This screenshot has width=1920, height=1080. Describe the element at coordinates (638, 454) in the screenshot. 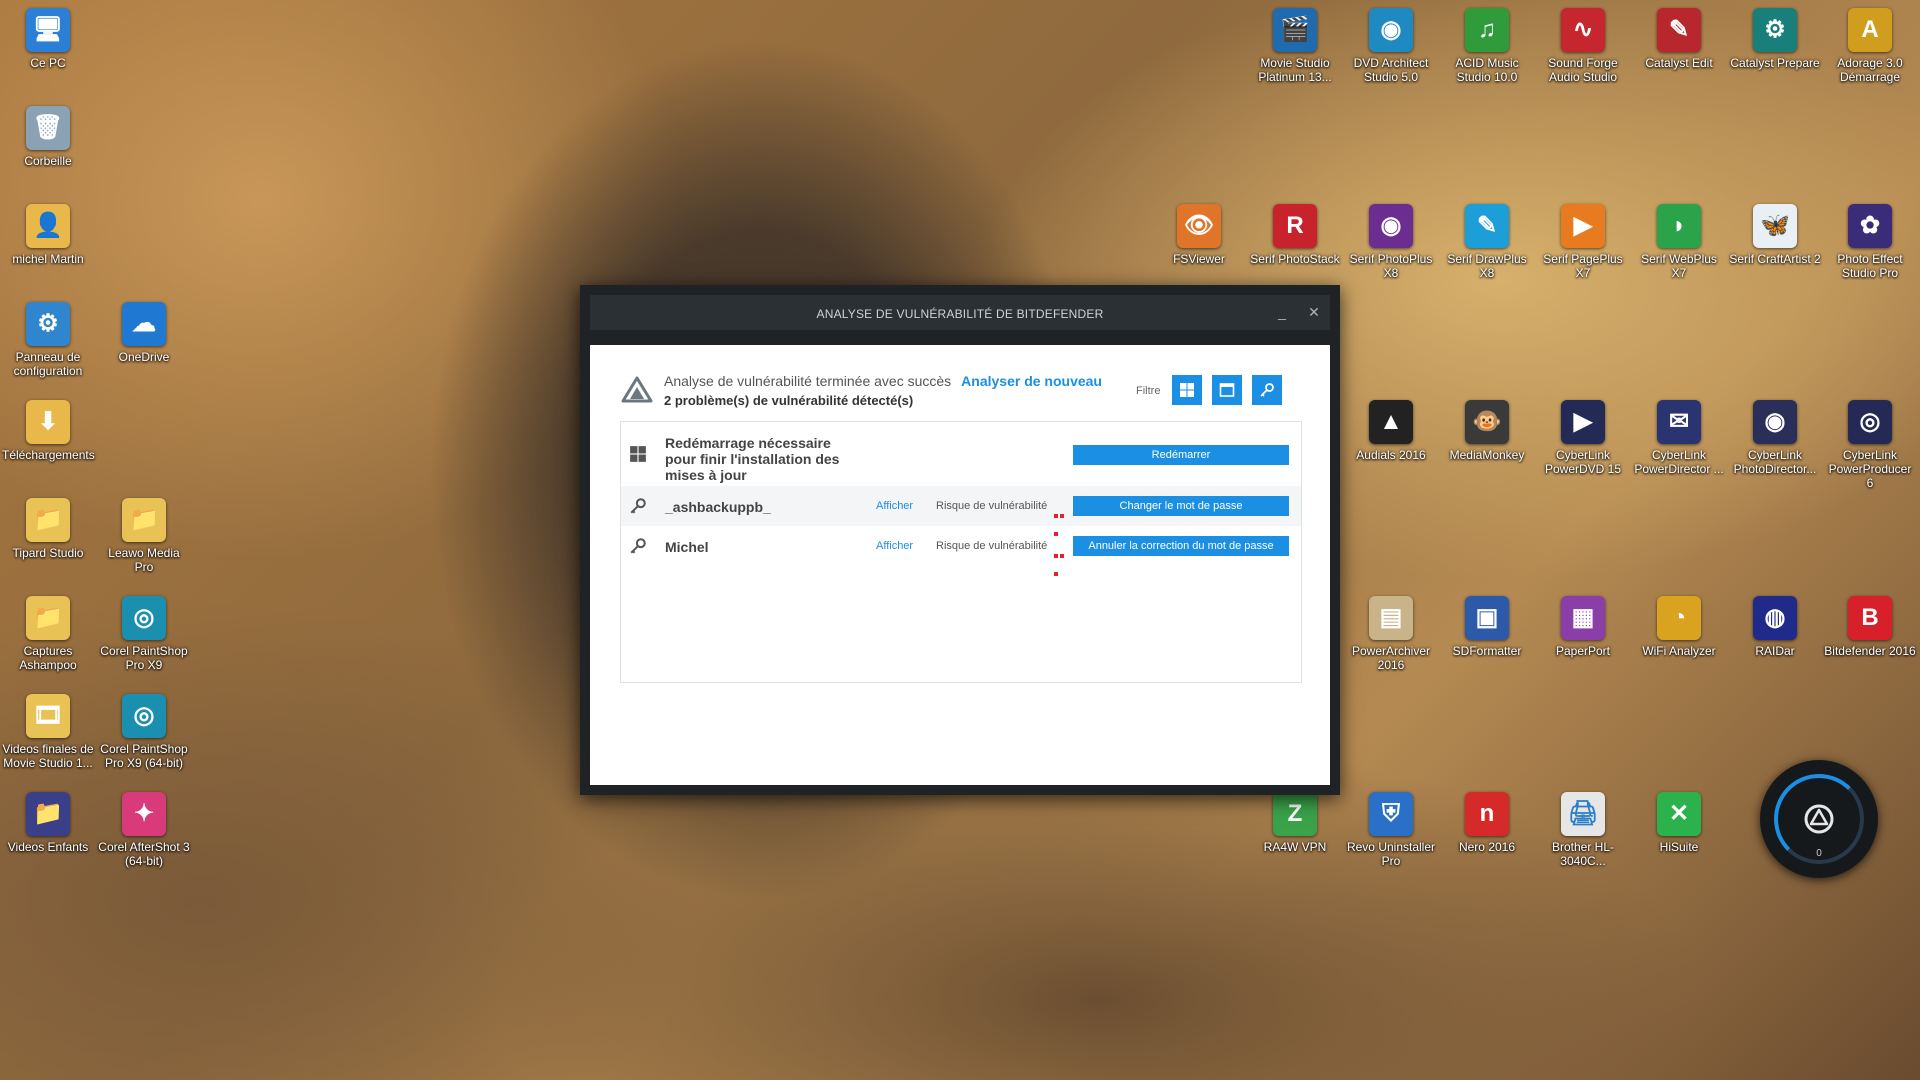

I see `windows-icon` at that location.